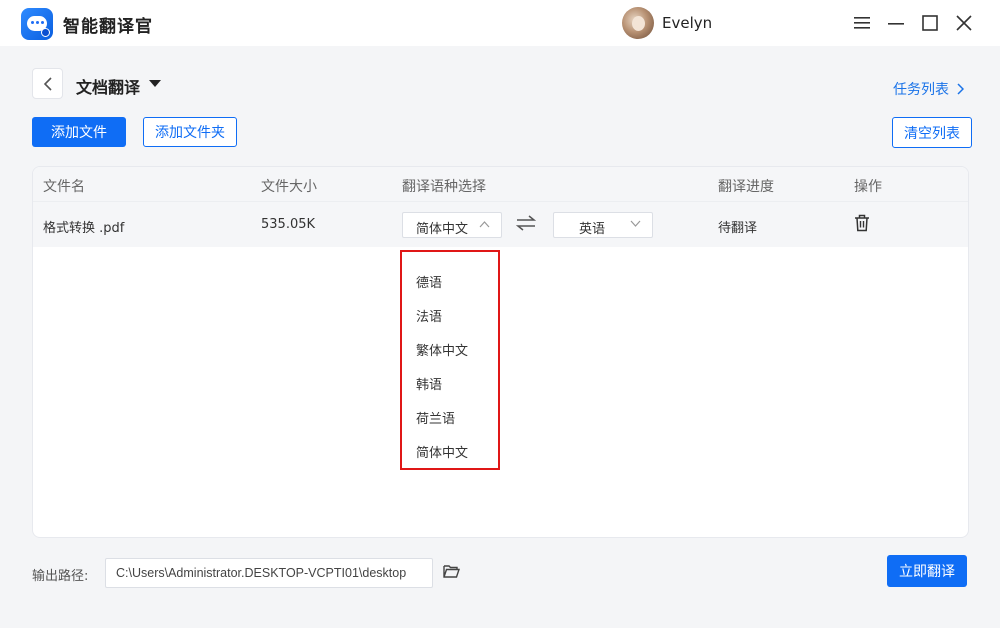  What do you see at coordinates (442, 229) in the screenshot?
I see `source-language-value: 简体中文` at bounding box center [442, 229].